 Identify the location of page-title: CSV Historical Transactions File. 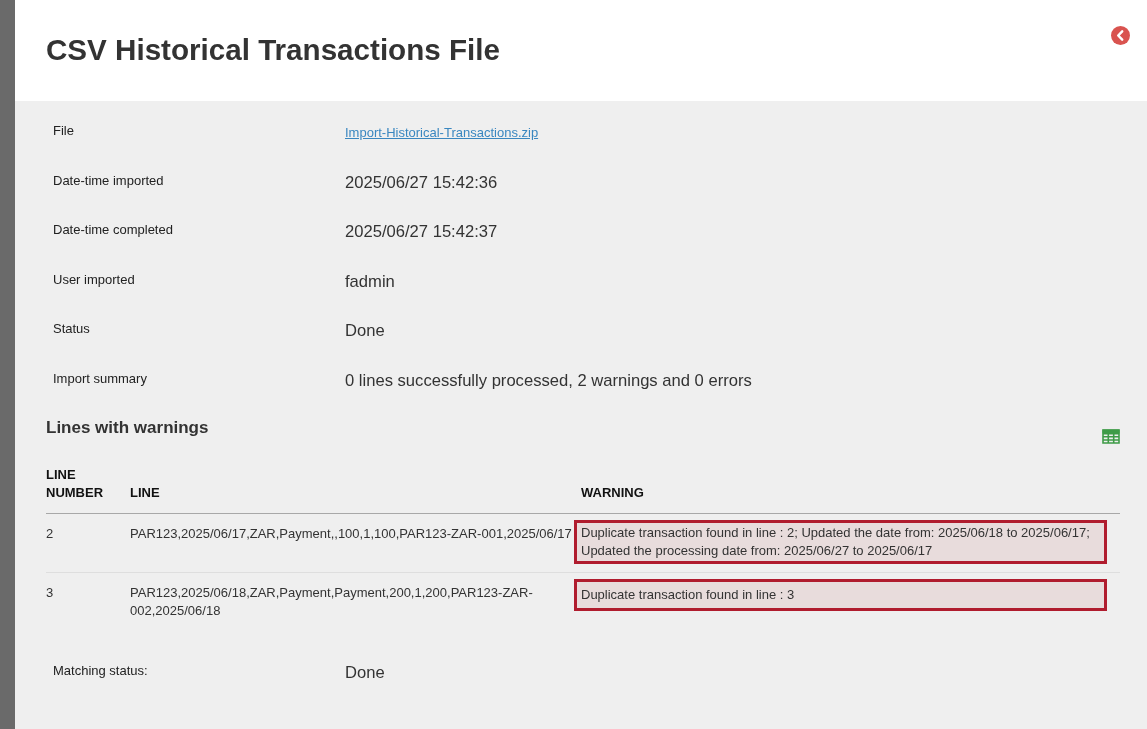
(273, 50).